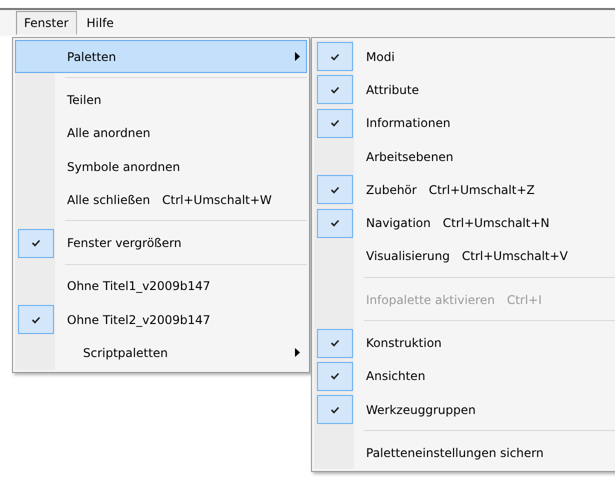 This screenshot has width=615, height=477. Describe the element at coordinates (161, 133) in the screenshot. I see `menu-item: Alle anordnen` at that location.